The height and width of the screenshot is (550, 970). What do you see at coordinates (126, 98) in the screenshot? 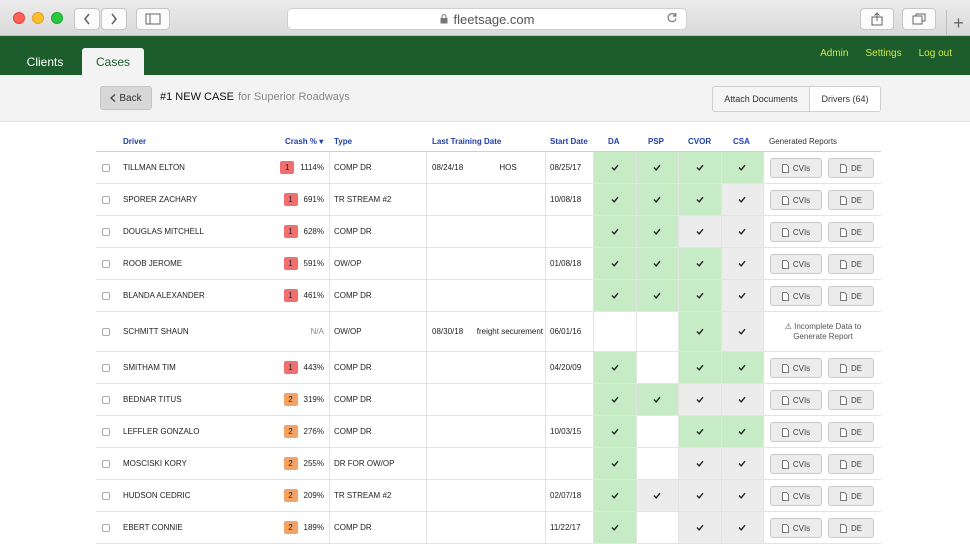
I see `back-button: Back` at bounding box center [126, 98].